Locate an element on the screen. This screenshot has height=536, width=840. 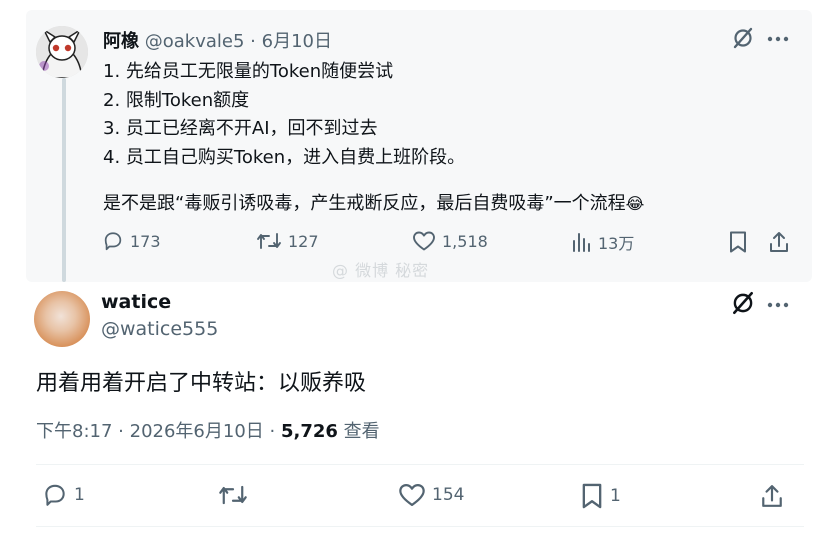
views-count: 13万 is located at coordinates (616, 243).